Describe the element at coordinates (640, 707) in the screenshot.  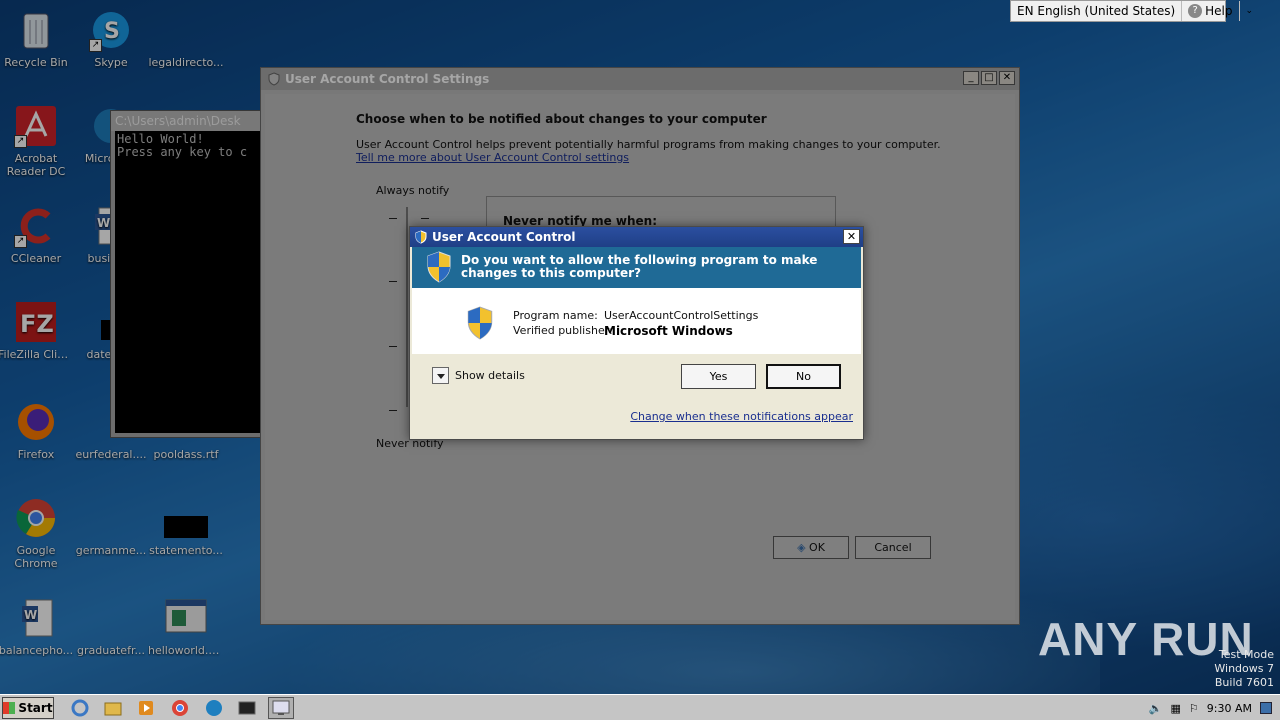
I see `taskbar: Start 🔈 ▦ ⚐ 9:30 AM` at that location.